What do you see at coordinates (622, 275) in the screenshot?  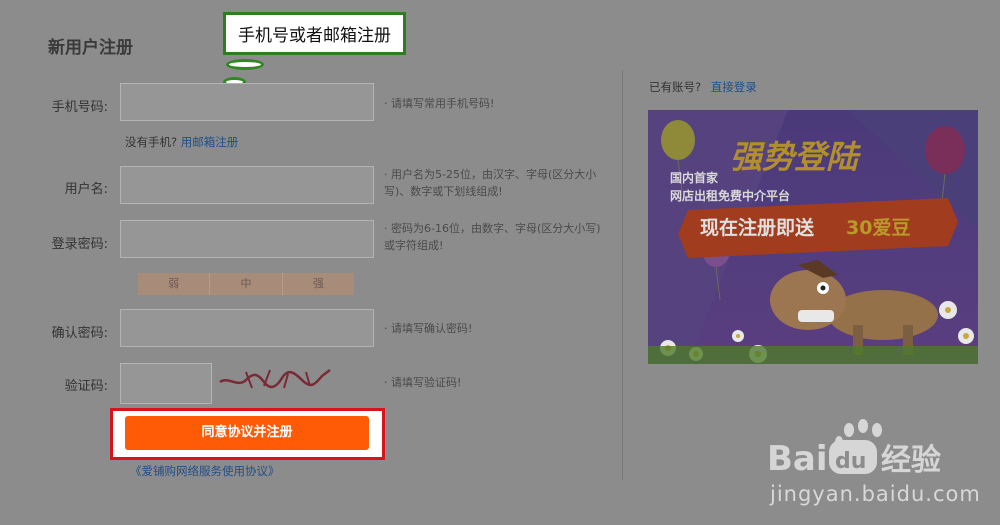 I see `column-divider` at bounding box center [622, 275].